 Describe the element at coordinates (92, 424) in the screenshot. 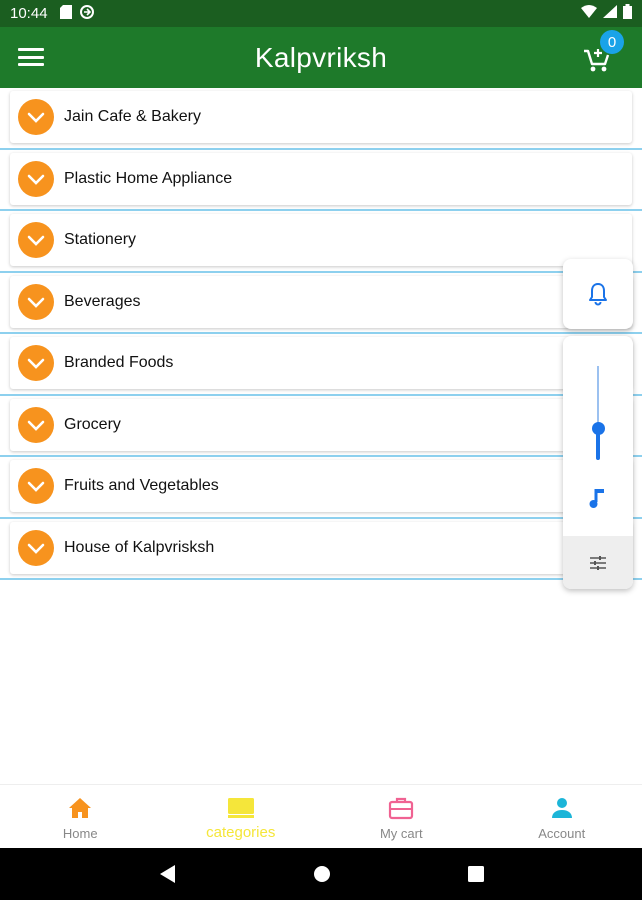

I see `category-label: Grocery` at that location.